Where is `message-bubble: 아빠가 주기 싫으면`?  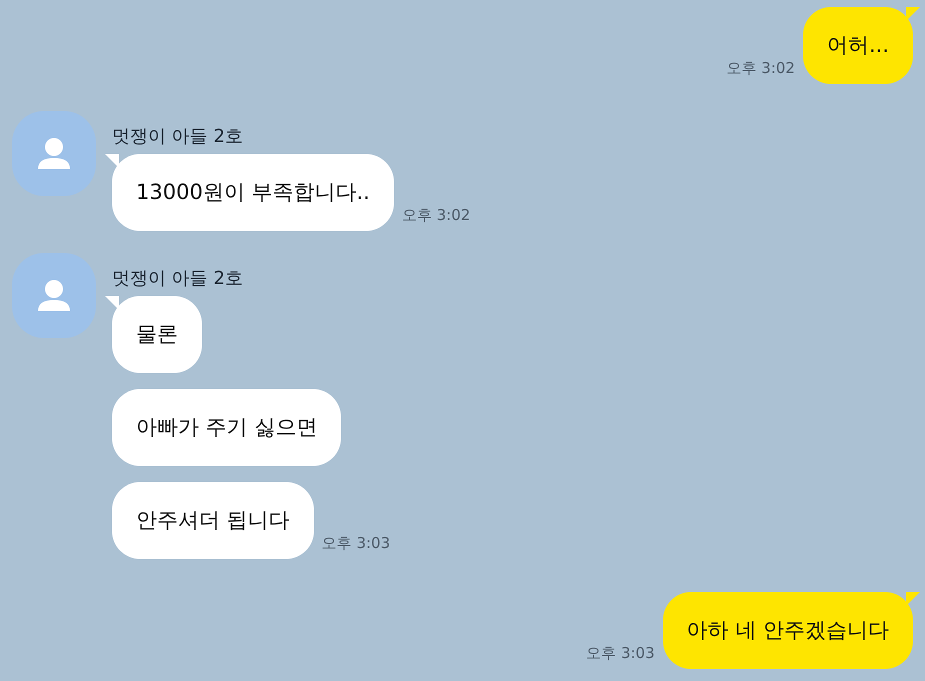
message-bubble: 아빠가 주기 싫으면 is located at coordinates (227, 427).